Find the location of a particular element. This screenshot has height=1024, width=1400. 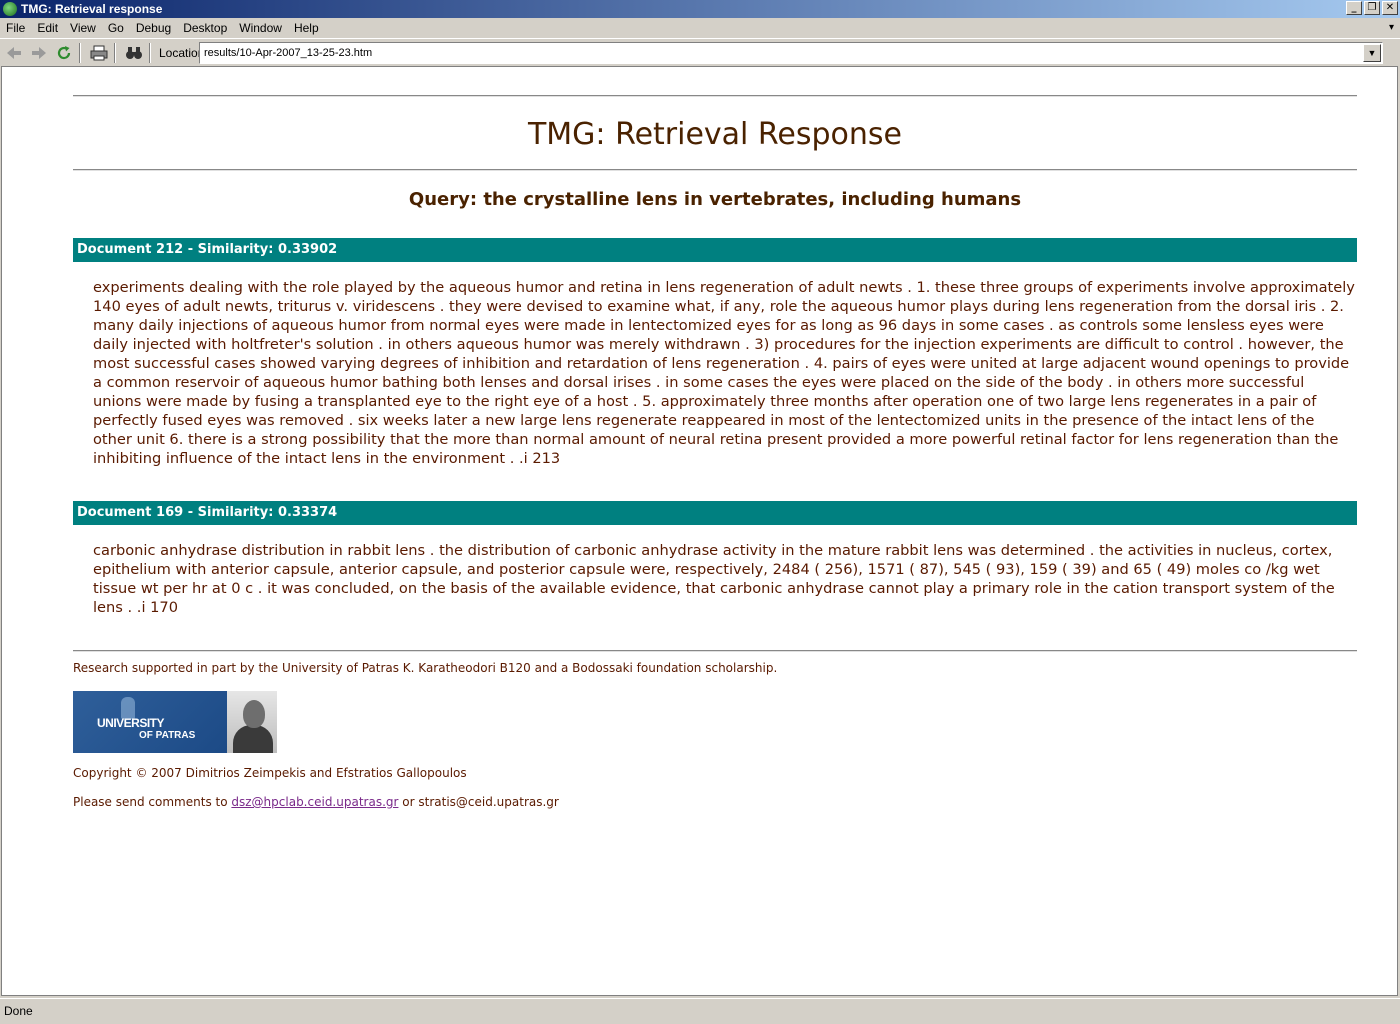

status-bar: Done is located at coordinates (700, 1010).